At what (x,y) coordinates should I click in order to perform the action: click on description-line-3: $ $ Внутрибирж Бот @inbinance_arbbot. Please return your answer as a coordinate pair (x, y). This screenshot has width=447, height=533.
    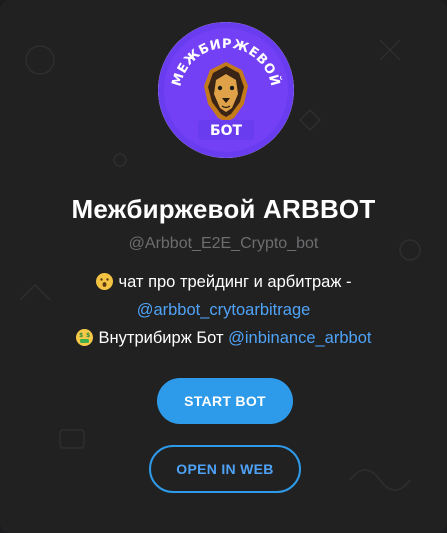
    Looking at the image, I should click on (223, 338).